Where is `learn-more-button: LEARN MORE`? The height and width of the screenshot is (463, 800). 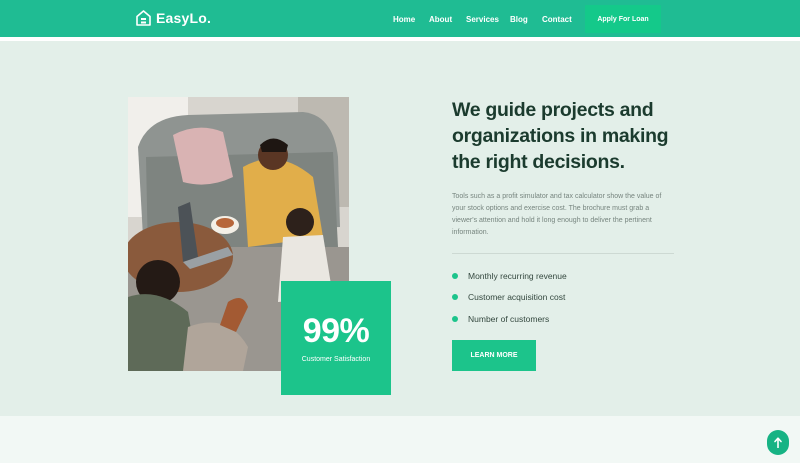 learn-more-button: LEARN MORE is located at coordinates (494, 355).